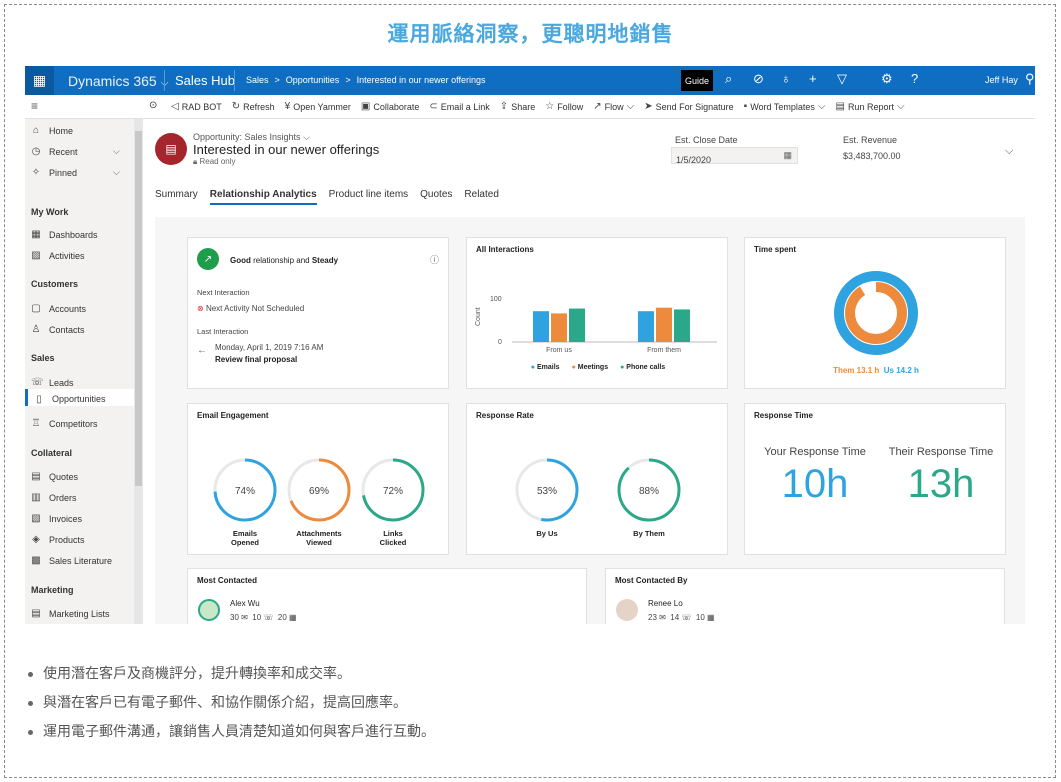 Image resolution: width=1061 pixels, height=782 pixels. Describe the element at coordinates (245, 603) in the screenshot. I see `contact-name: Alex Wu` at that location.